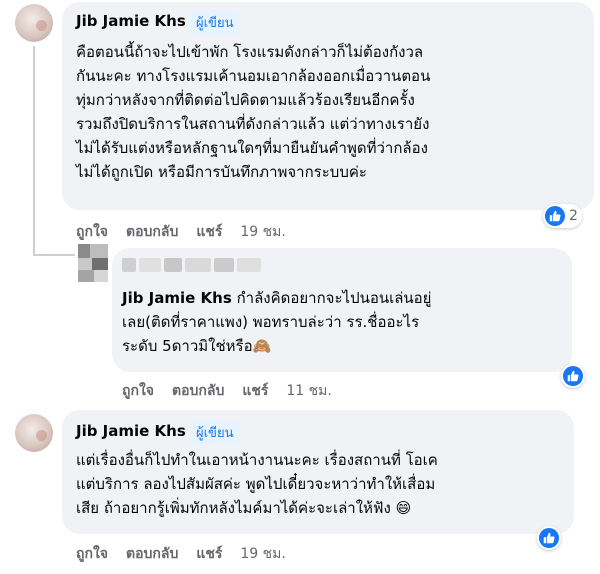  Describe the element at coordinates (191, 265) in the screenshot. I see `blurred-author-name` at that location.